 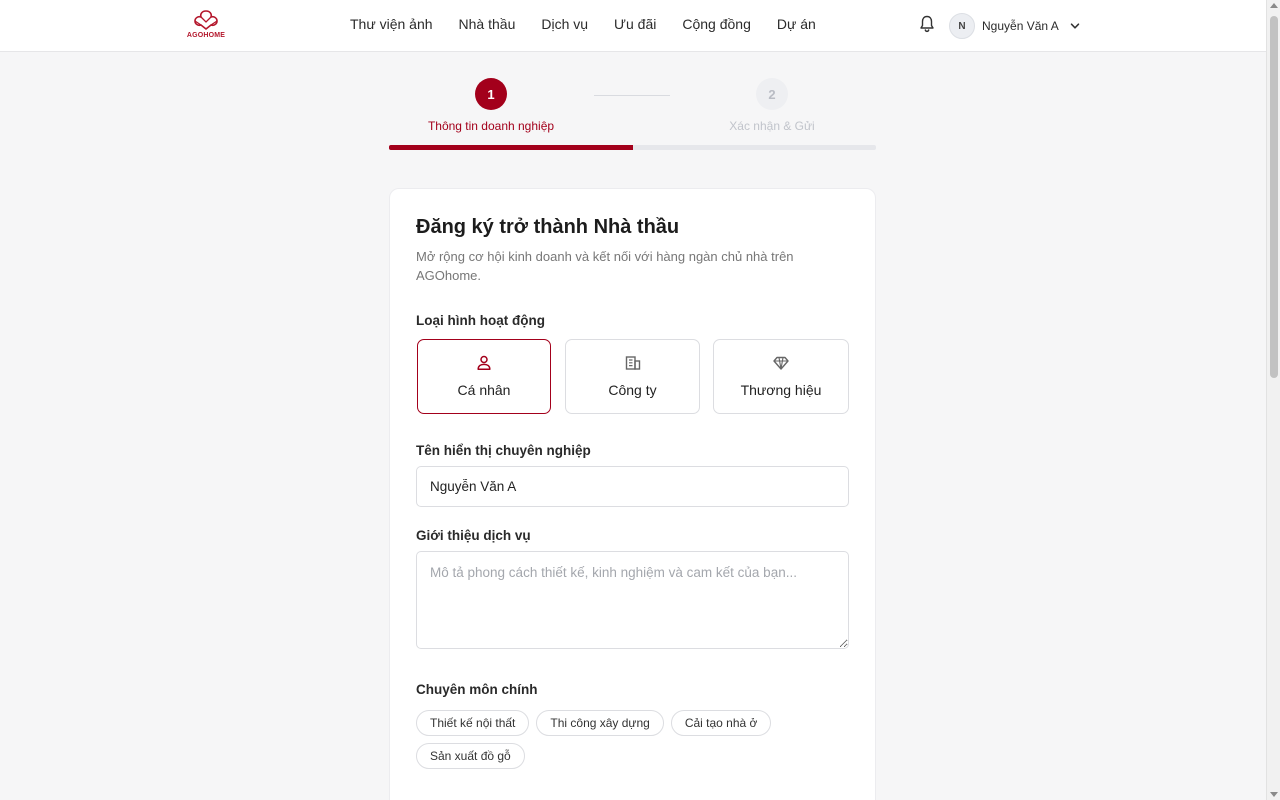 I want to click on avatar: N, so click(x=962, y=26).